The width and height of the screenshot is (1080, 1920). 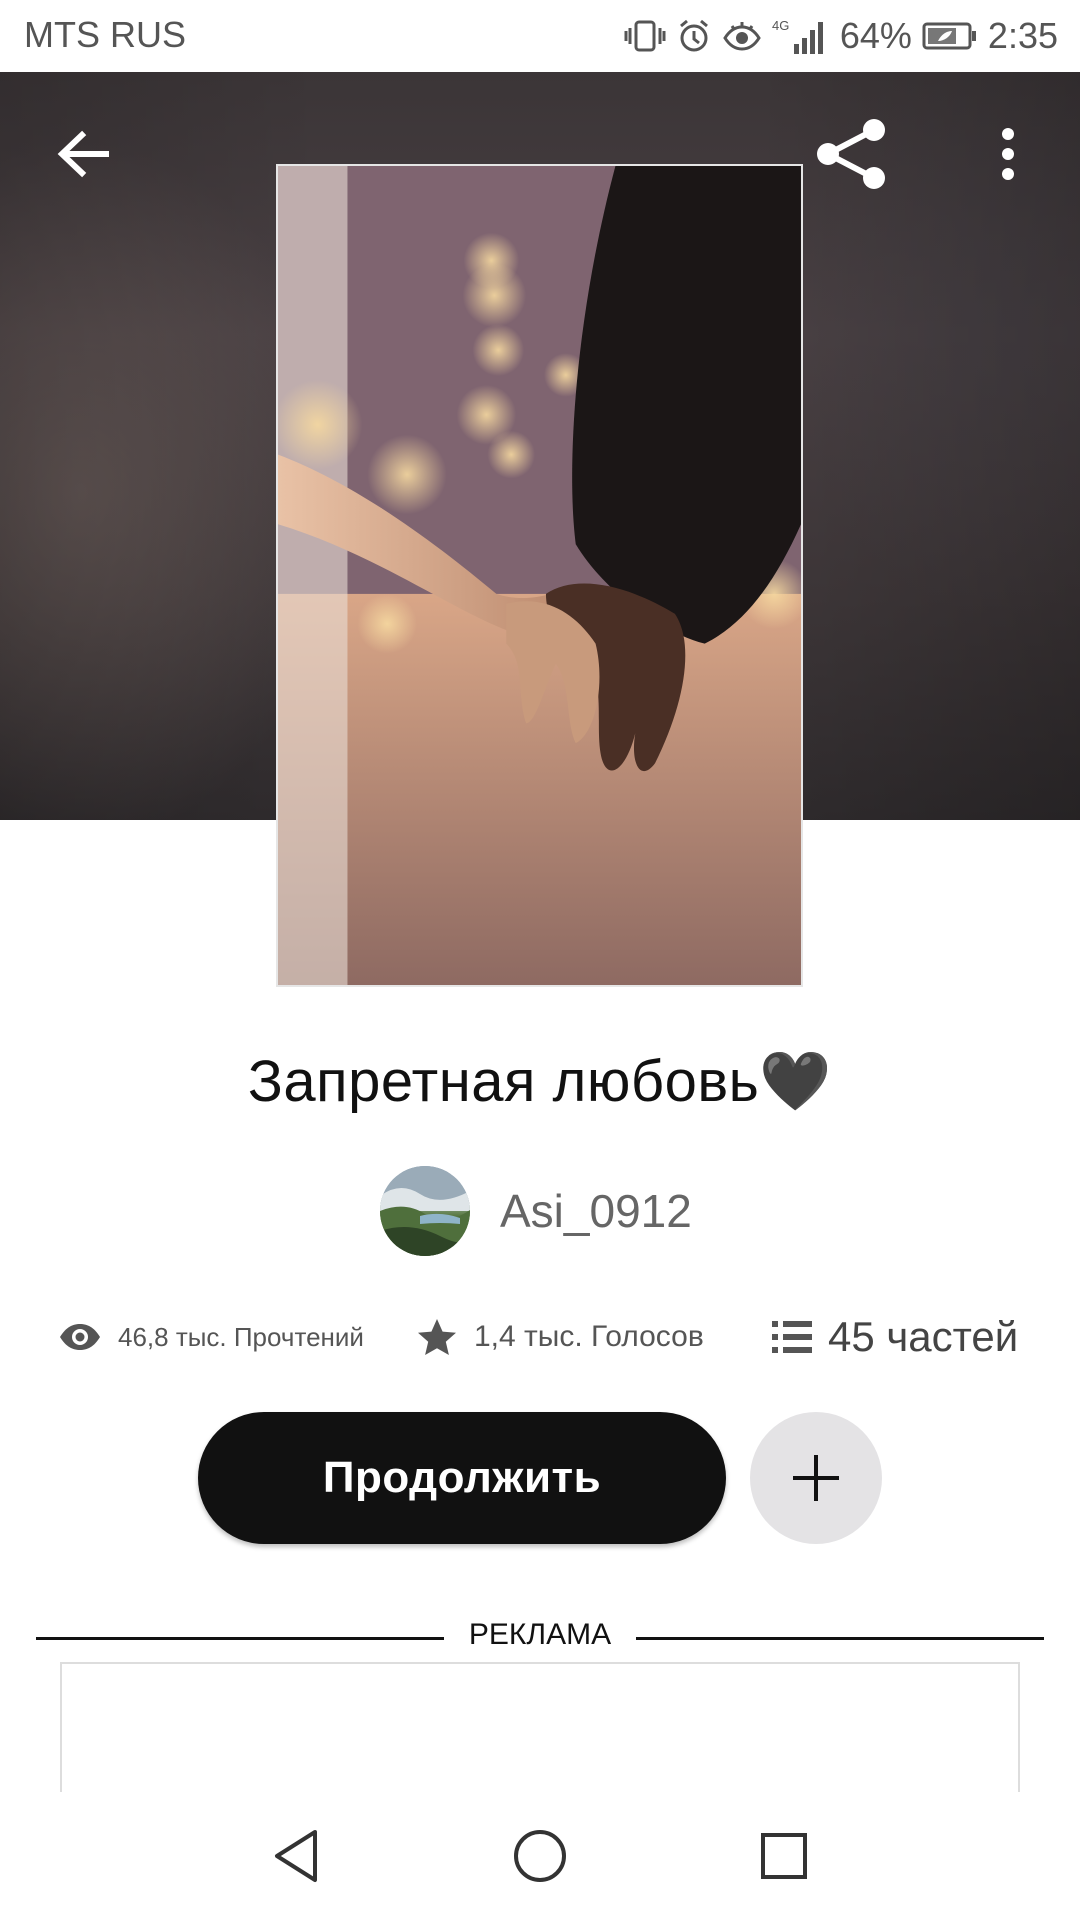 I want to click on add-to-library-button, so click(x=816, y=1478).